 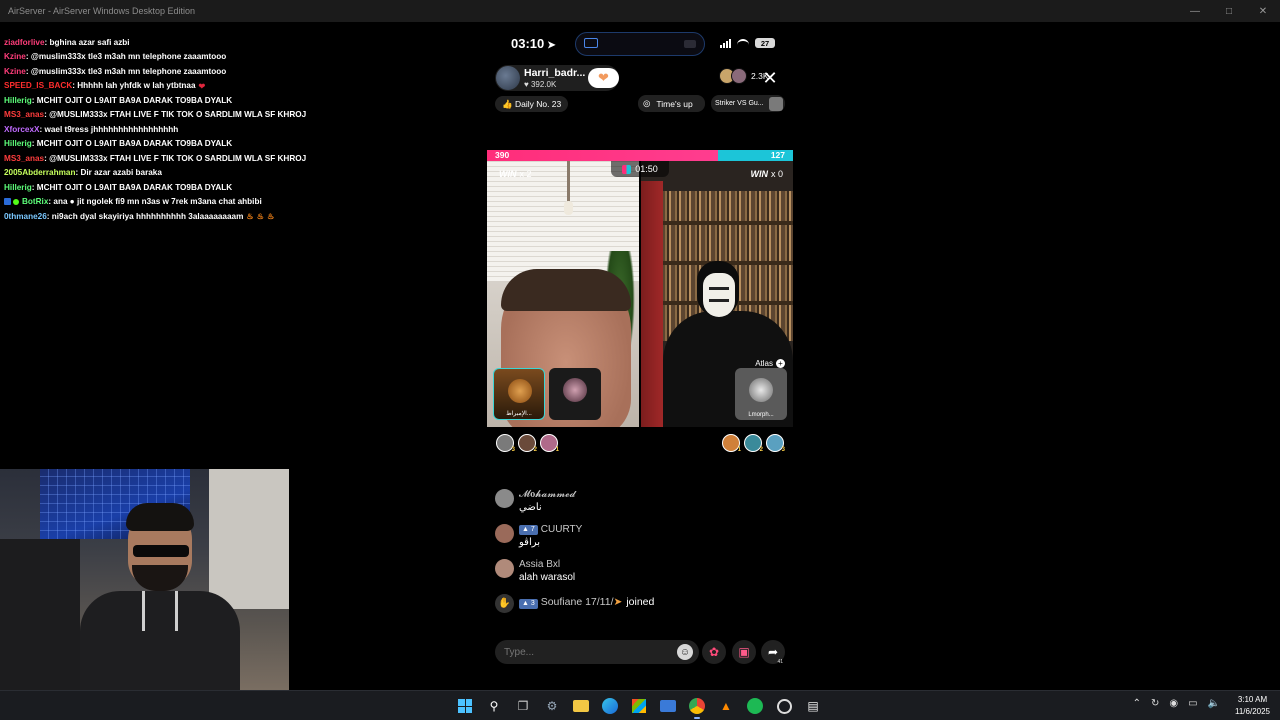 What do you see at coordinates (508, 78) in the screenshot?
I see `host-avatar` at bounding box center [508, 78].